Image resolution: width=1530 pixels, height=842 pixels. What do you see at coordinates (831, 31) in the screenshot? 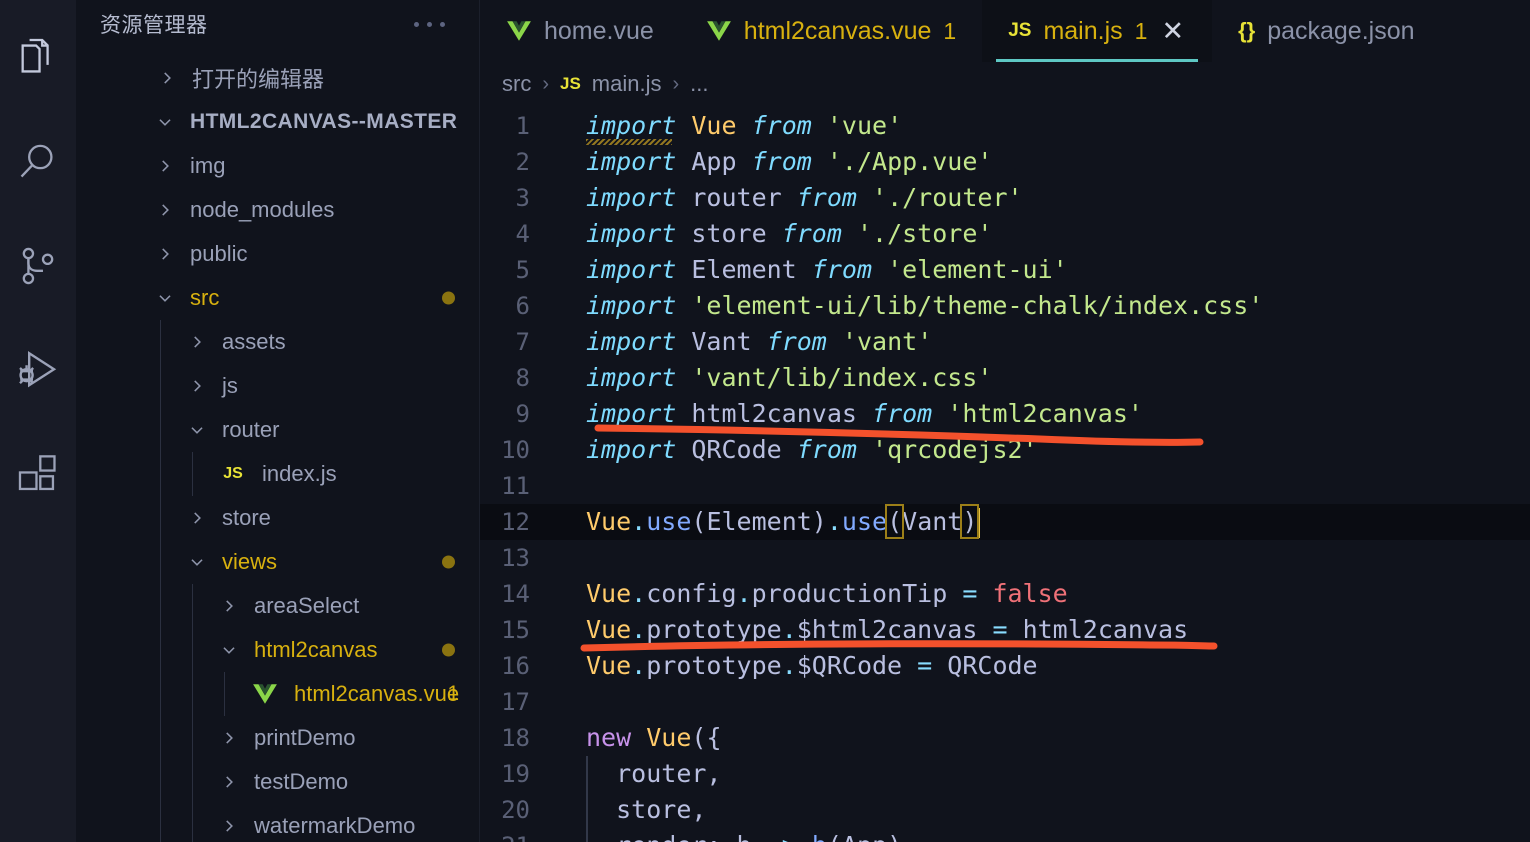
I see `editor-tab-html2canvas-vue: html2canvas.vue 1` at bounding box center [831, 31].